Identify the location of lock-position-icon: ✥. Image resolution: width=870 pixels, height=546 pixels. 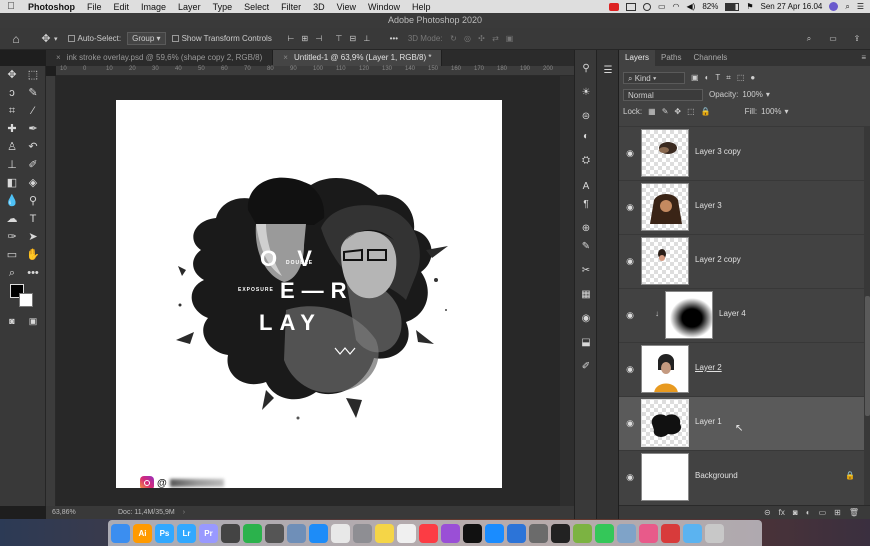
(677, 111).